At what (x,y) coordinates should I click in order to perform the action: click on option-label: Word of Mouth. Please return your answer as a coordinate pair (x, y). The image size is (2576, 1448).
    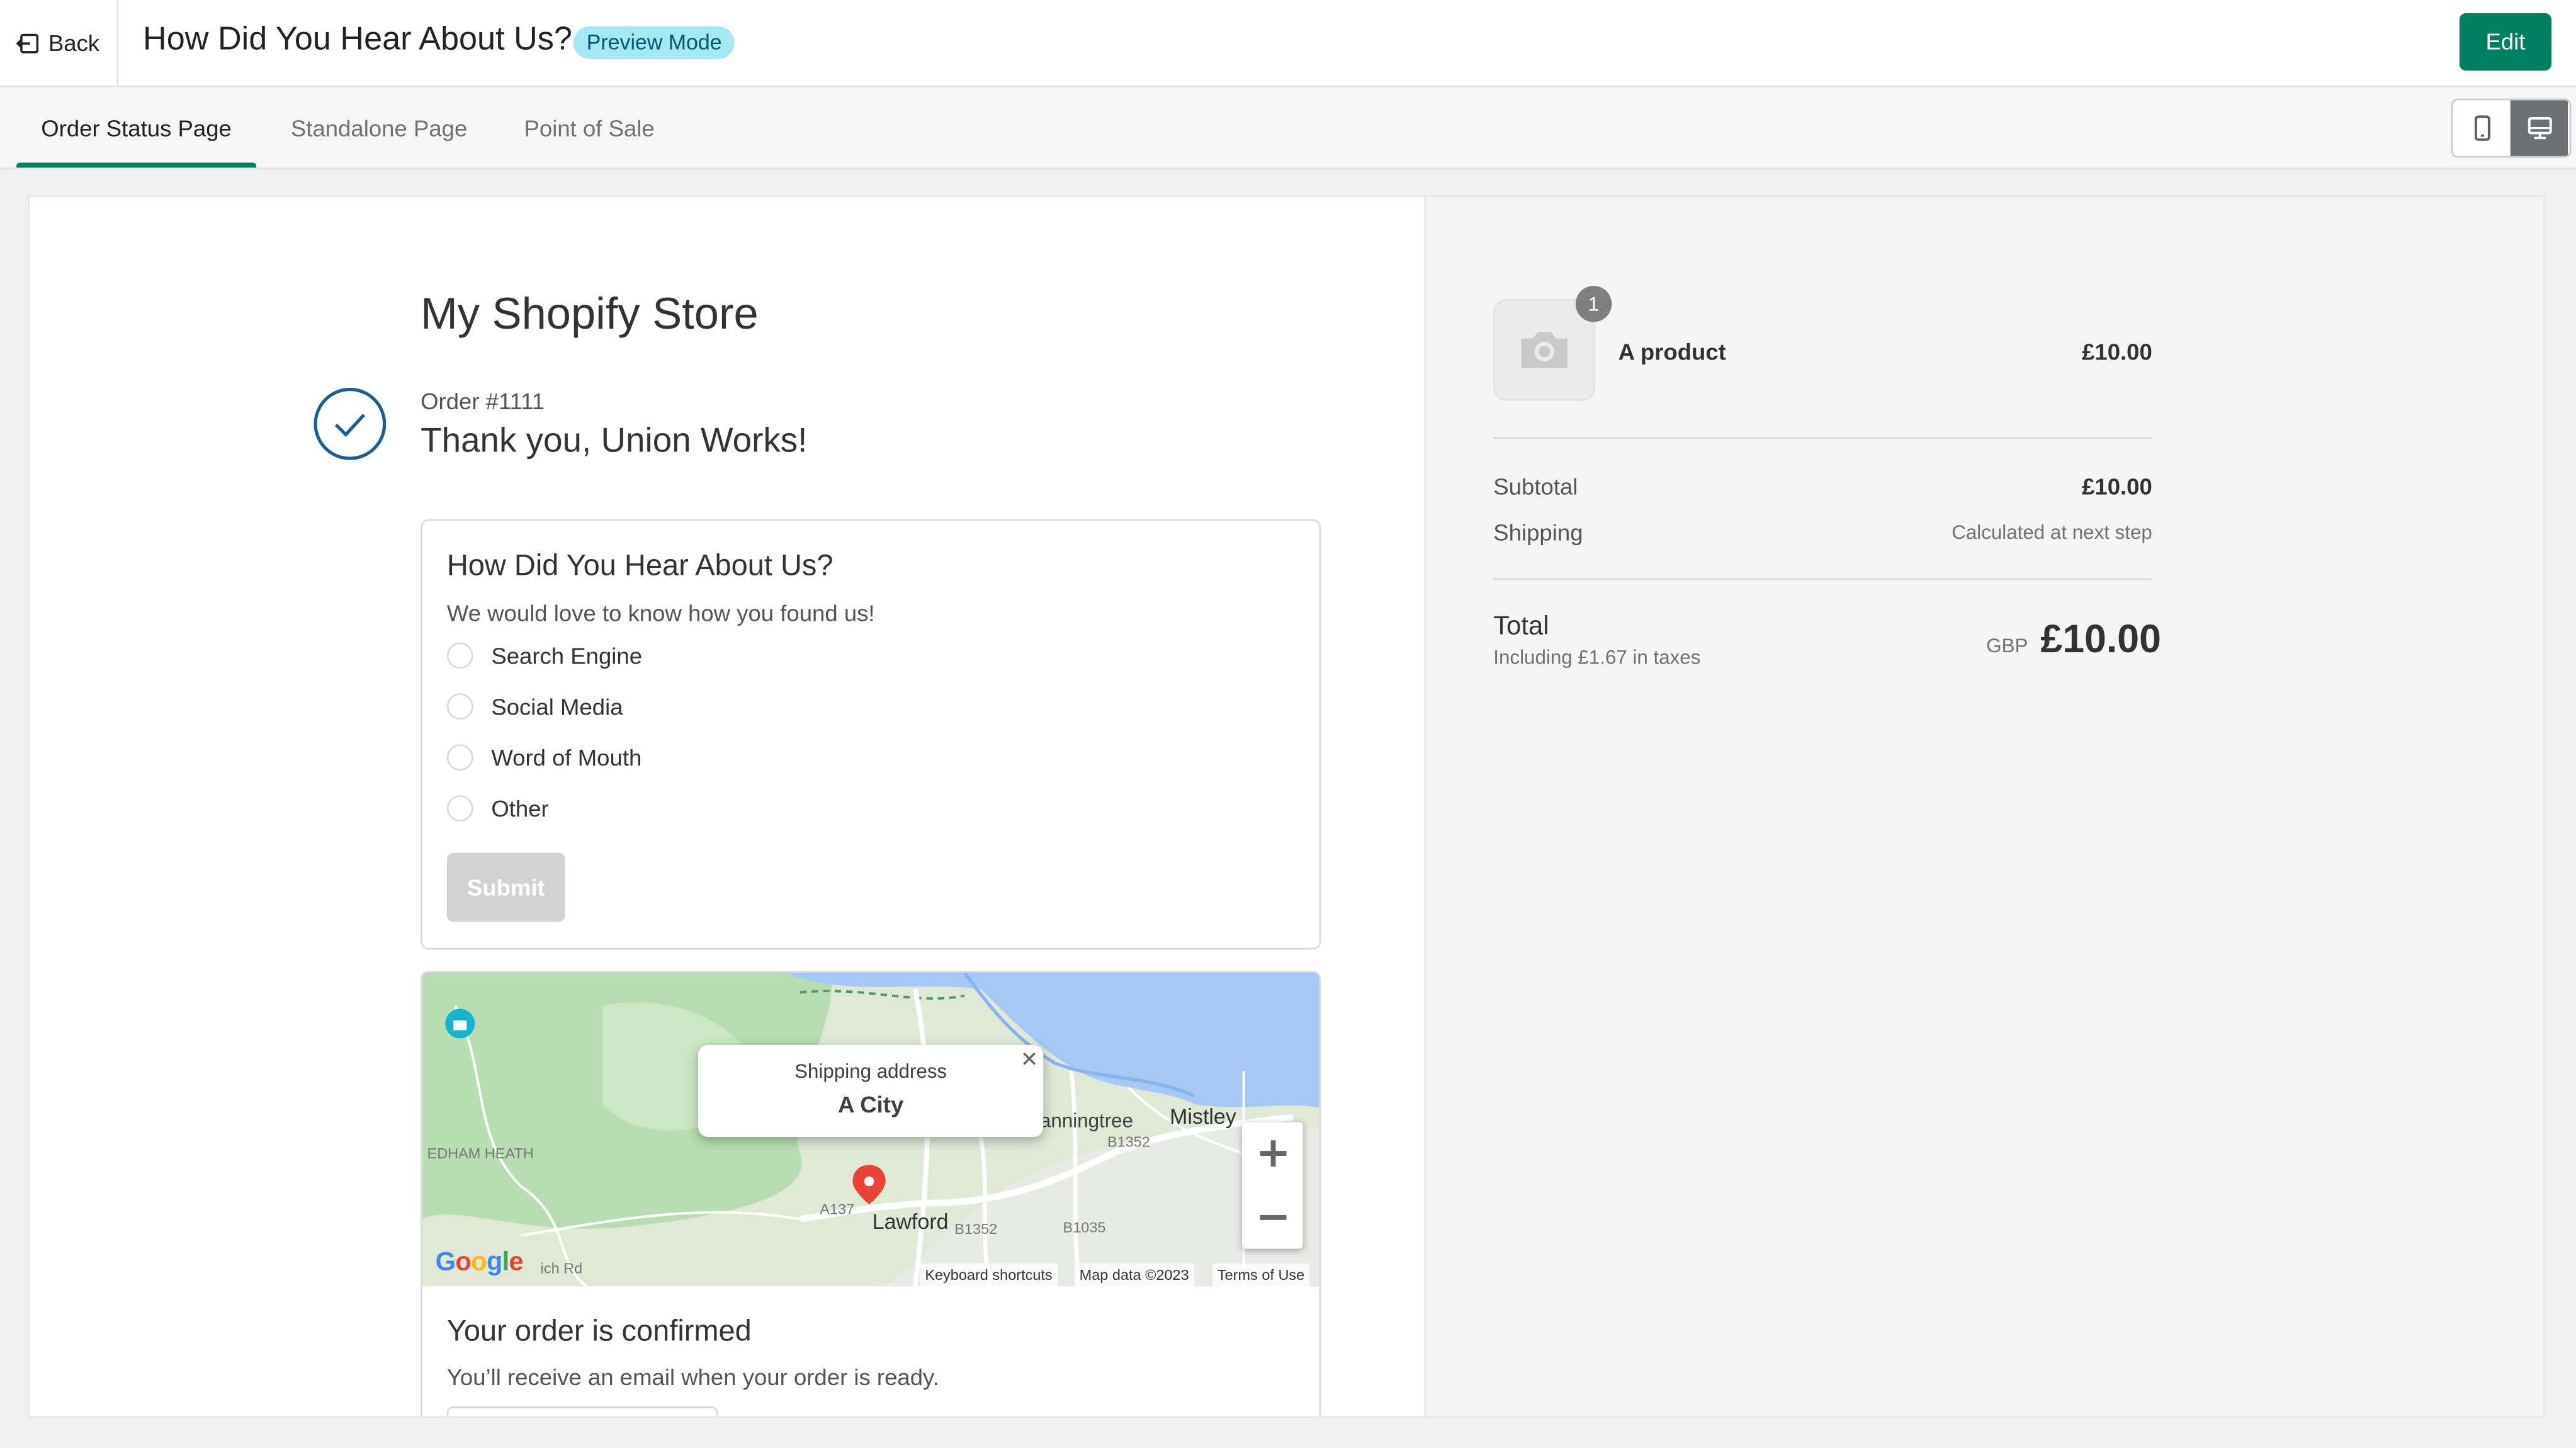
    Looking at the image, I should click on (566, 757).